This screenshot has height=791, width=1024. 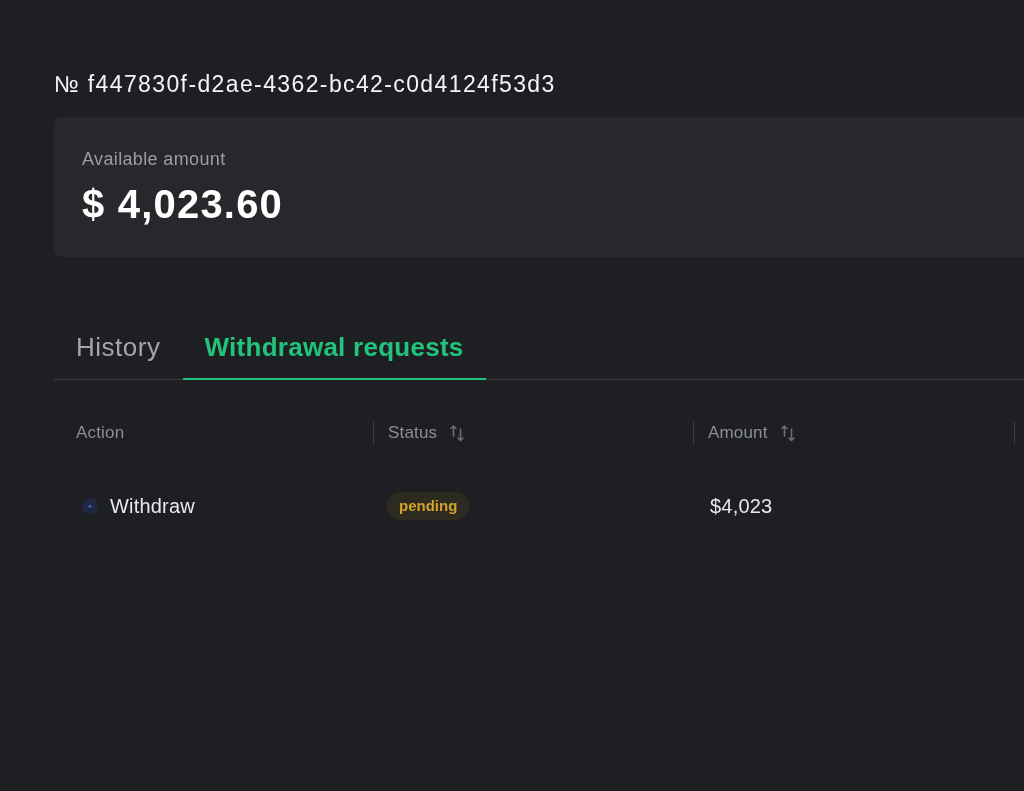 What do you see at coordinates (427, 433) in the screenshot?
I see `column-header: Status` at bounding box center [427, 433].